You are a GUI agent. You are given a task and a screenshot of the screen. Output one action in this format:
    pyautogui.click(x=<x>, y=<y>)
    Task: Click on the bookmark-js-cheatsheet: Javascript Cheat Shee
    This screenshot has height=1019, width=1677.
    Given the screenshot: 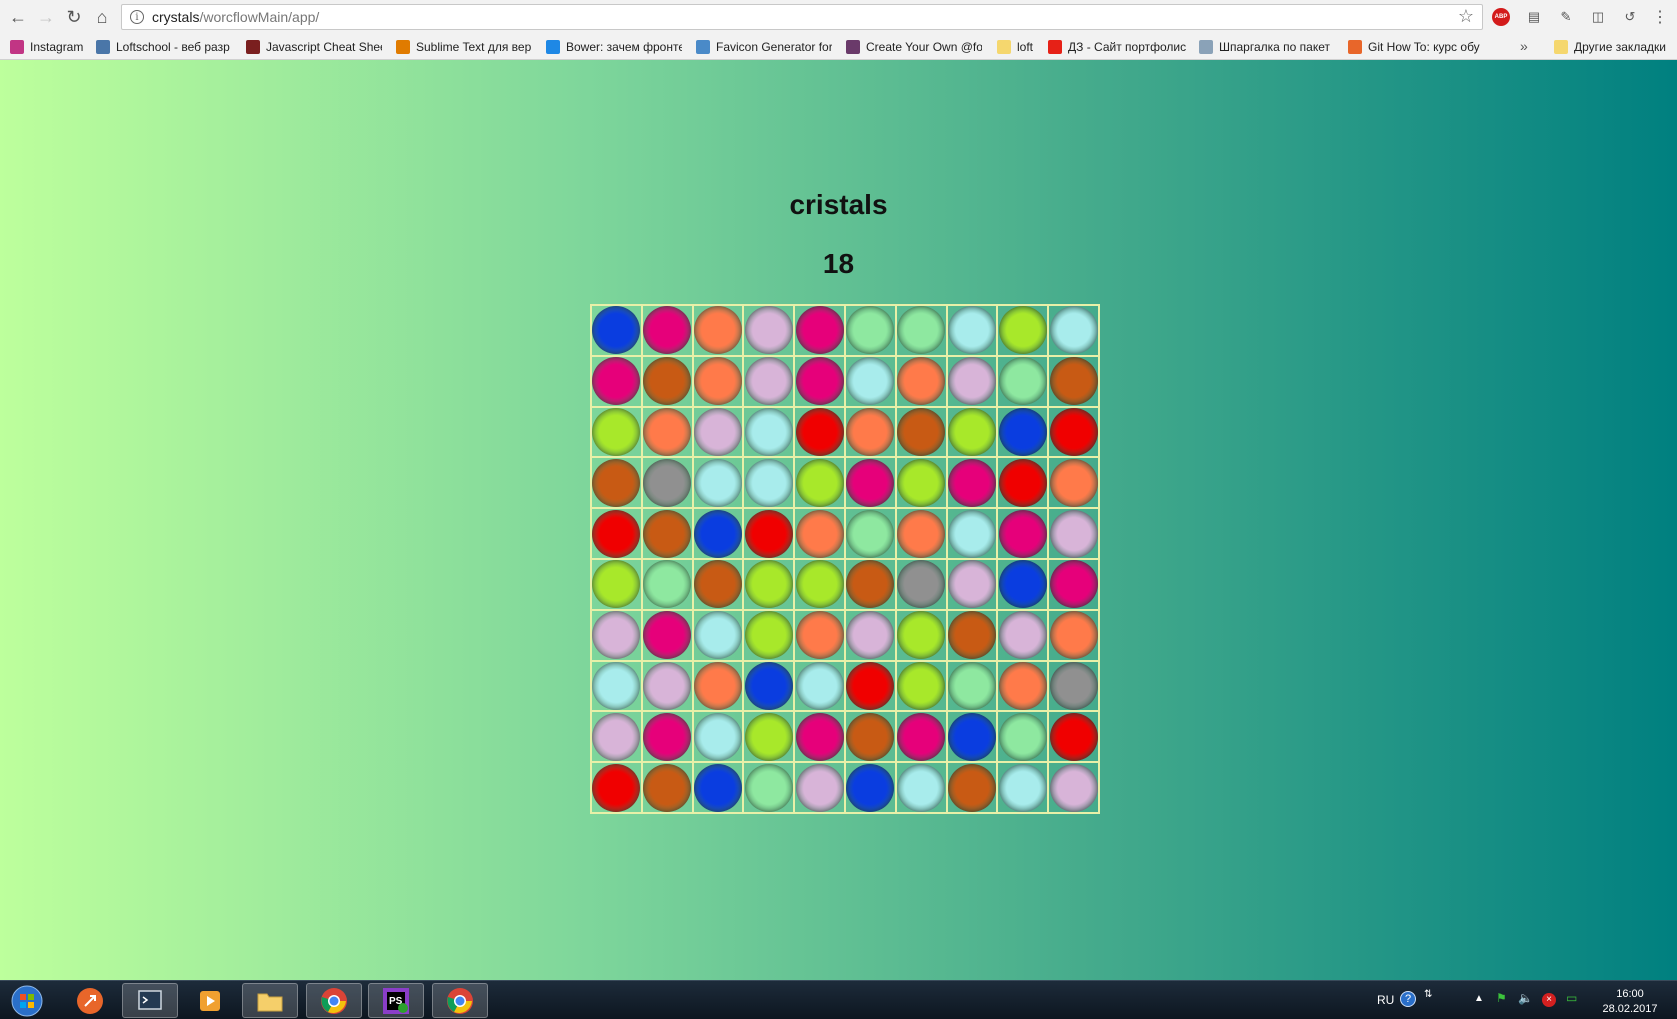 What is the action you would take?
    pyautogui.click(x=314, y=47)
    